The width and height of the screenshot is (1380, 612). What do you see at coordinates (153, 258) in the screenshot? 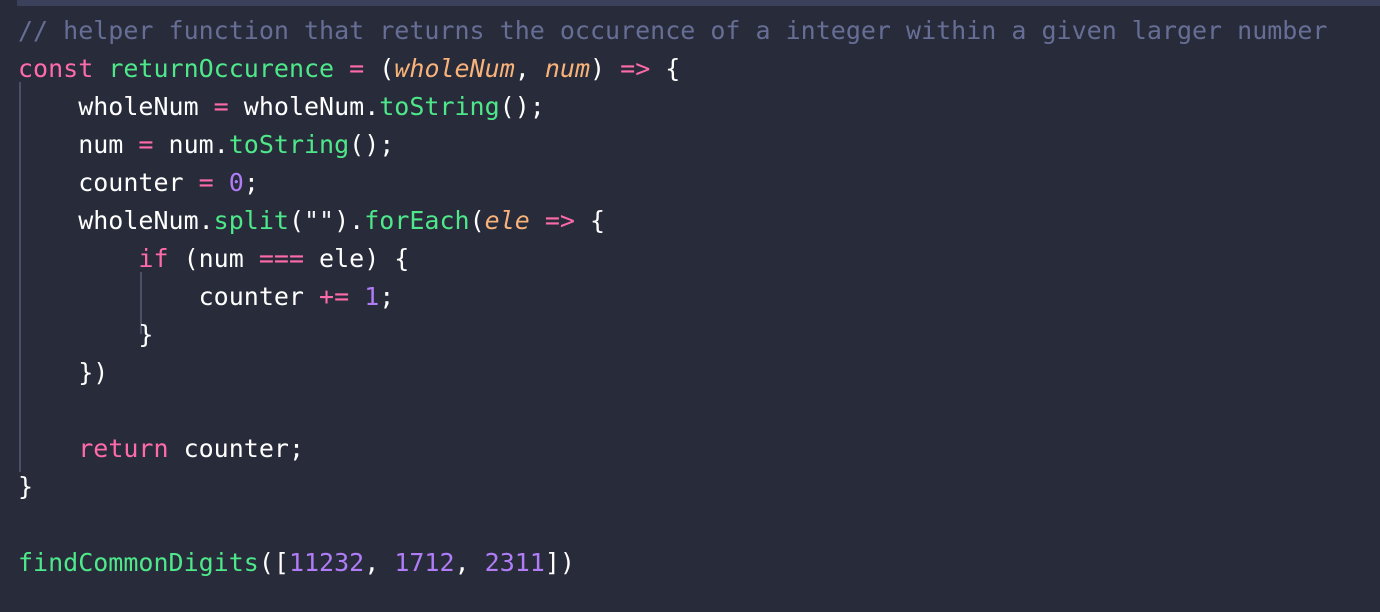
I see `code-token: if` at bounding box center [153, 258].